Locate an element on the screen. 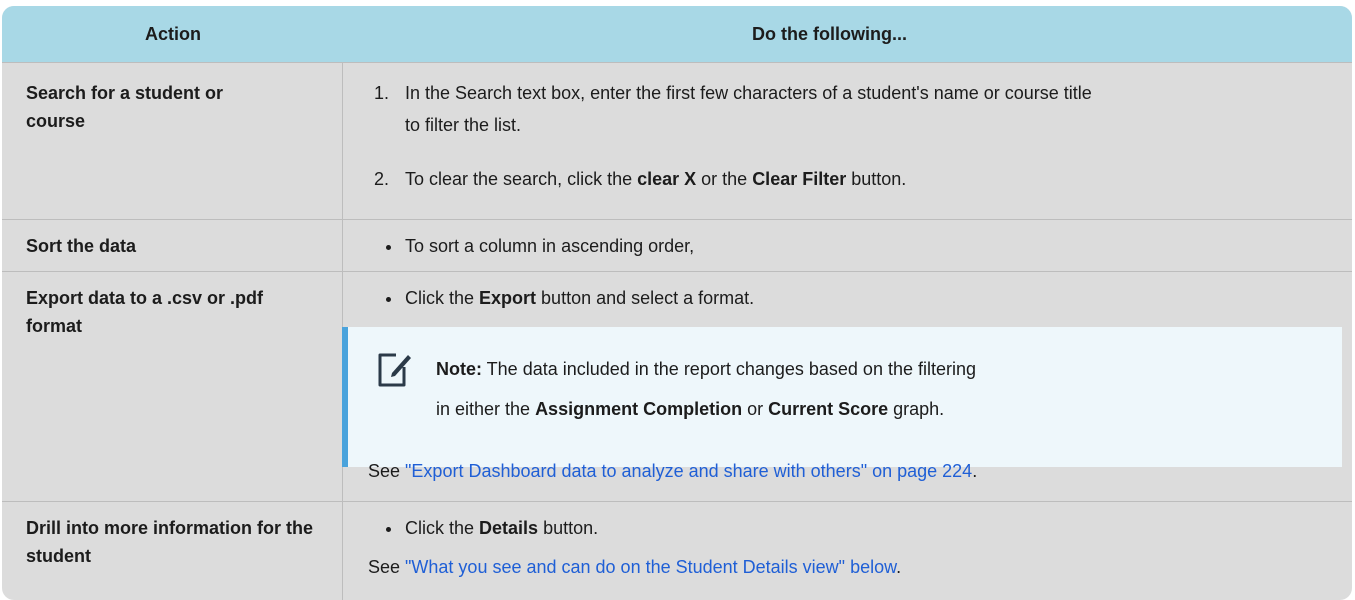 The height and width of the screenshot is (600, 1355). note-line2-mid: or is located at coordinates (755, 409).